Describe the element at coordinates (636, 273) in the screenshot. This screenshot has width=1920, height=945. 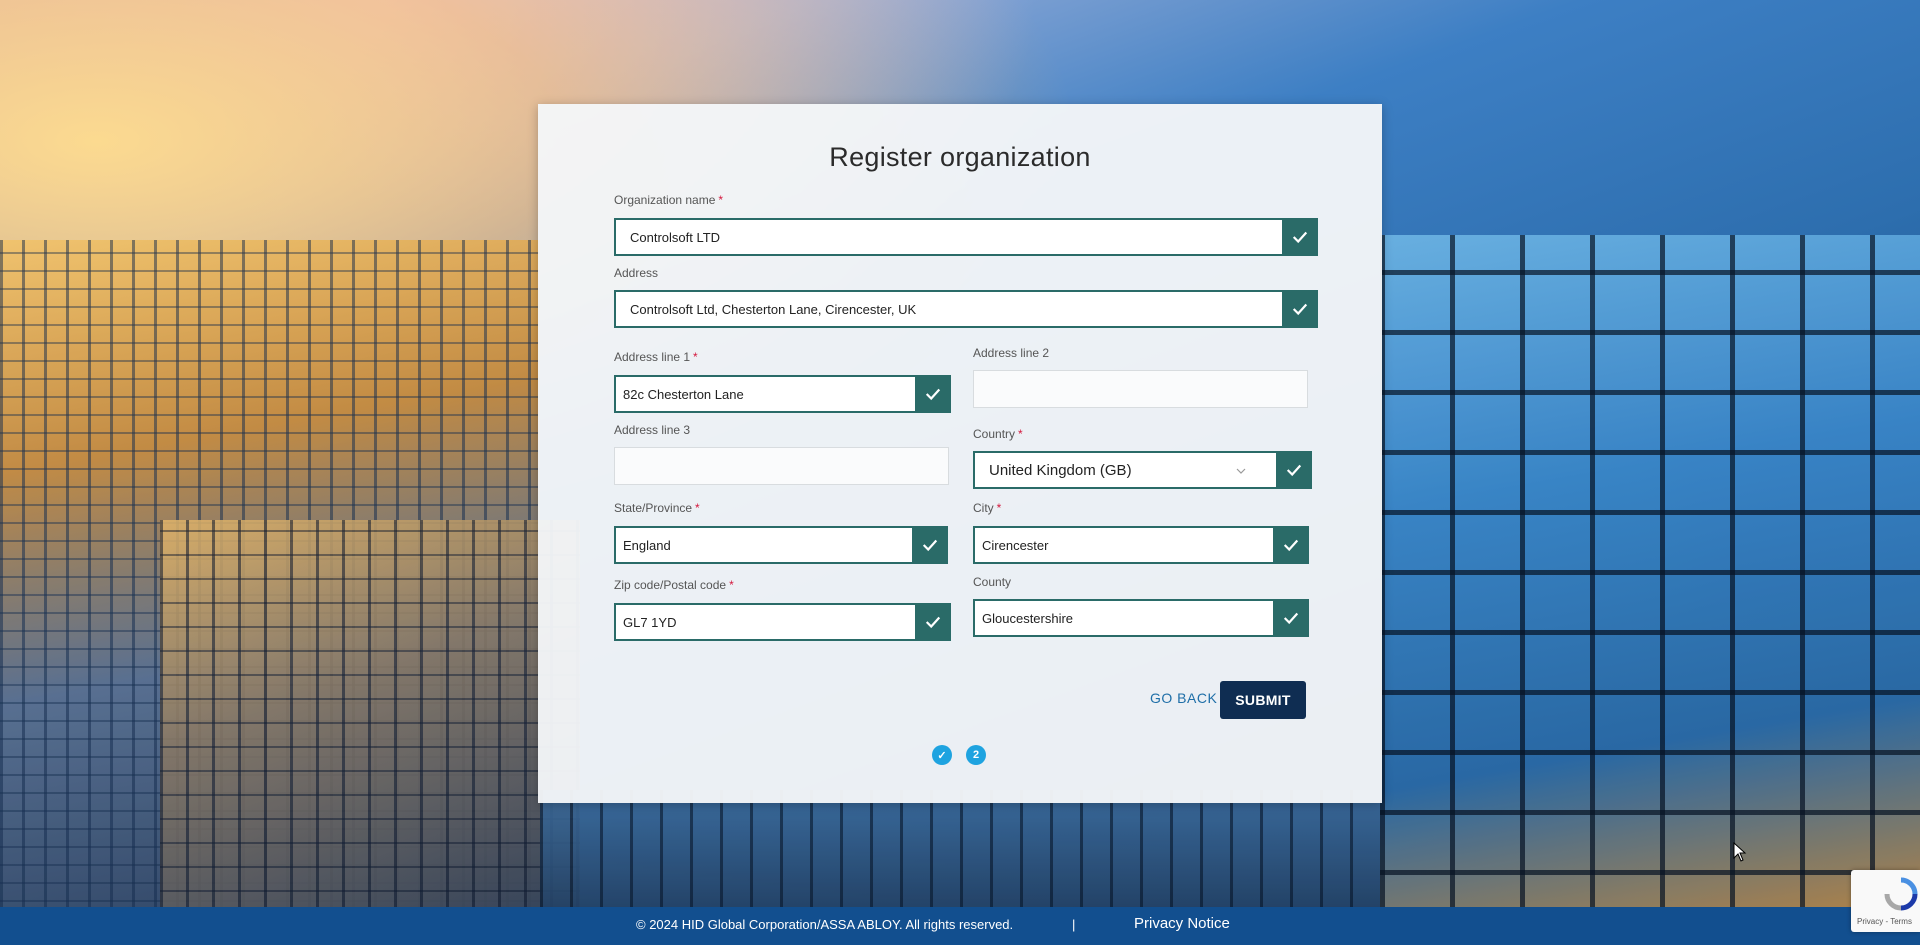
I see `address-label: Address` at that location.